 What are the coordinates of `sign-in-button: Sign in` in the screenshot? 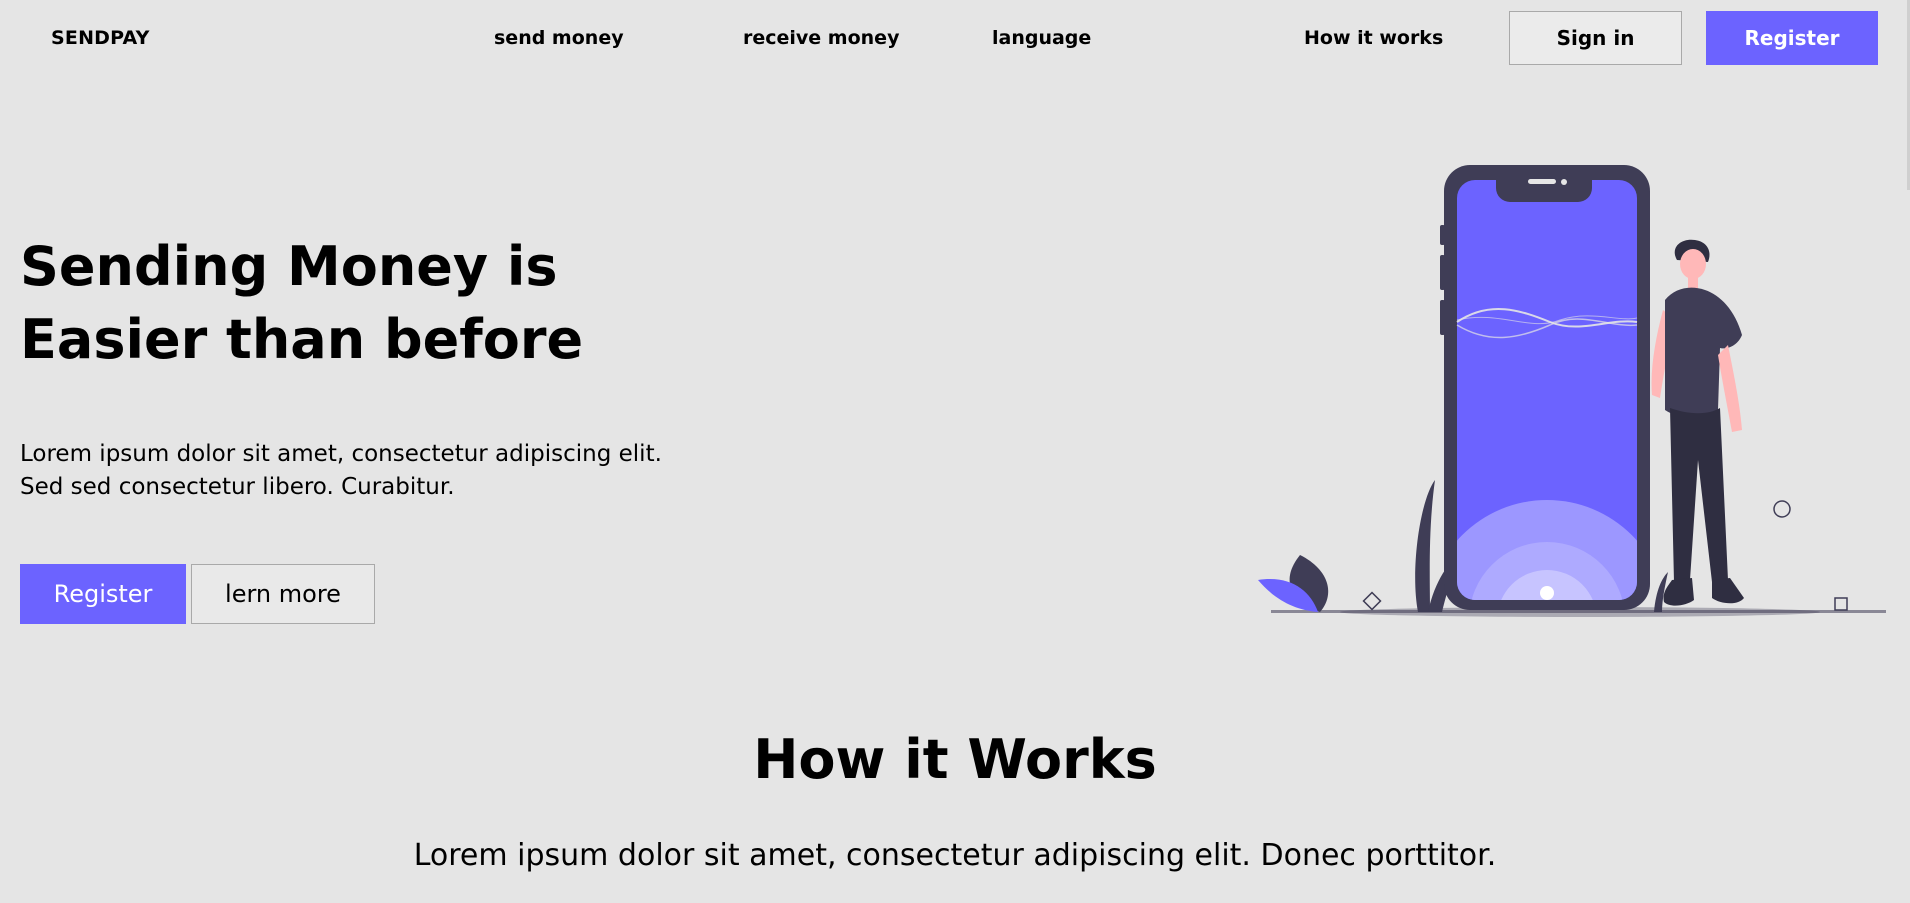 It's located at (1595, 38).